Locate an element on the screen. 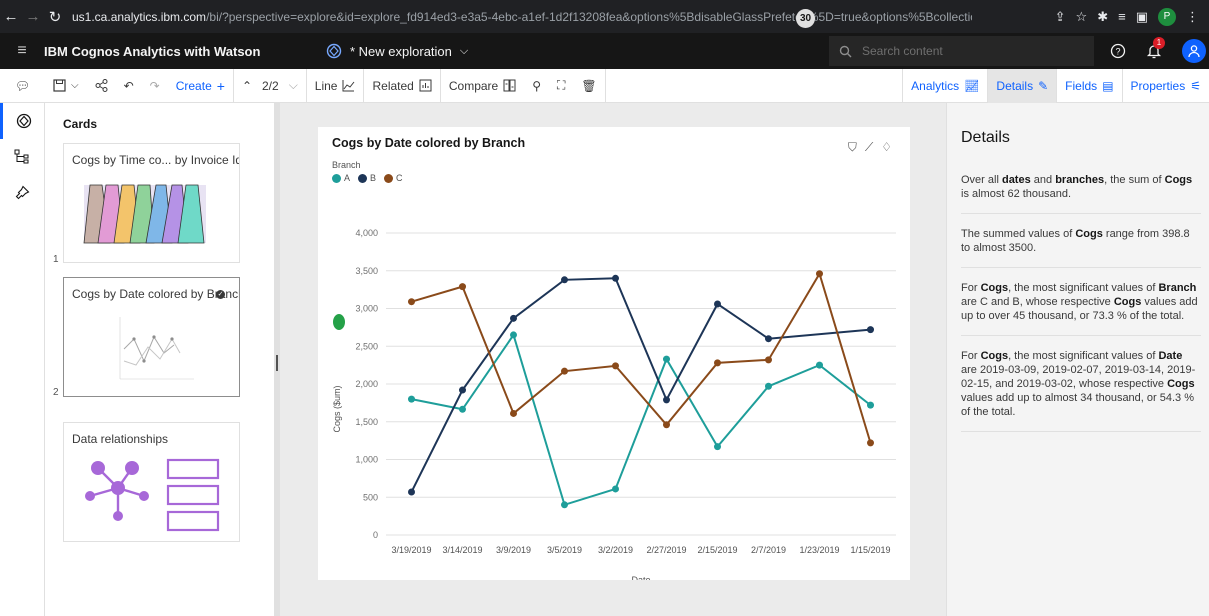  properties-tab: Properties ⚟ is located at coordinates (1166, 86).